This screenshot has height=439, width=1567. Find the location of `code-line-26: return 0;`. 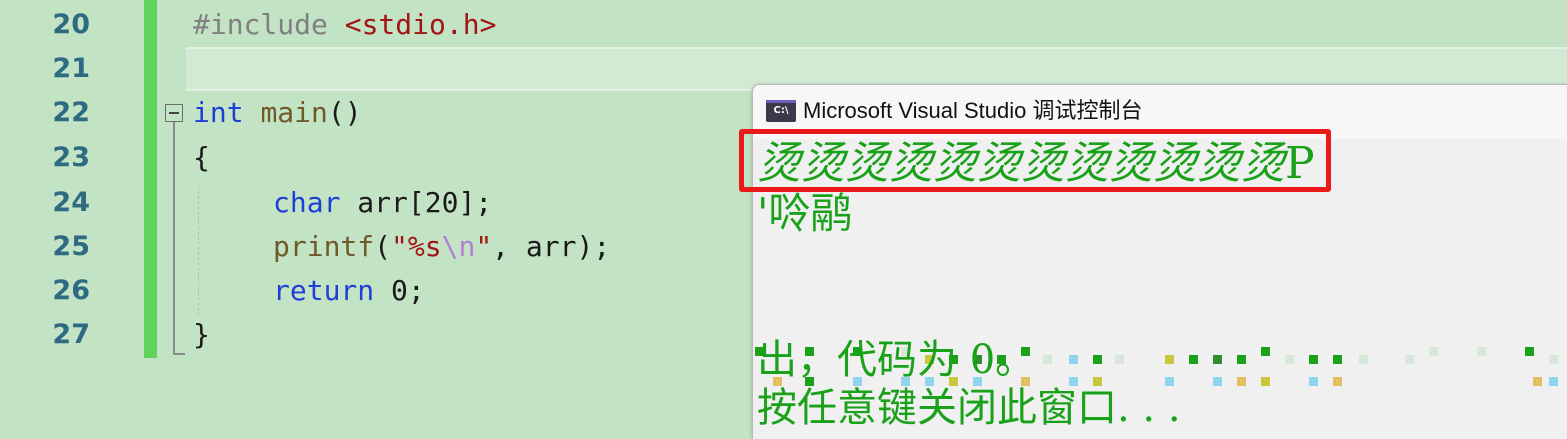

code-line-26: return 0; is located at coordinates (349, 291).